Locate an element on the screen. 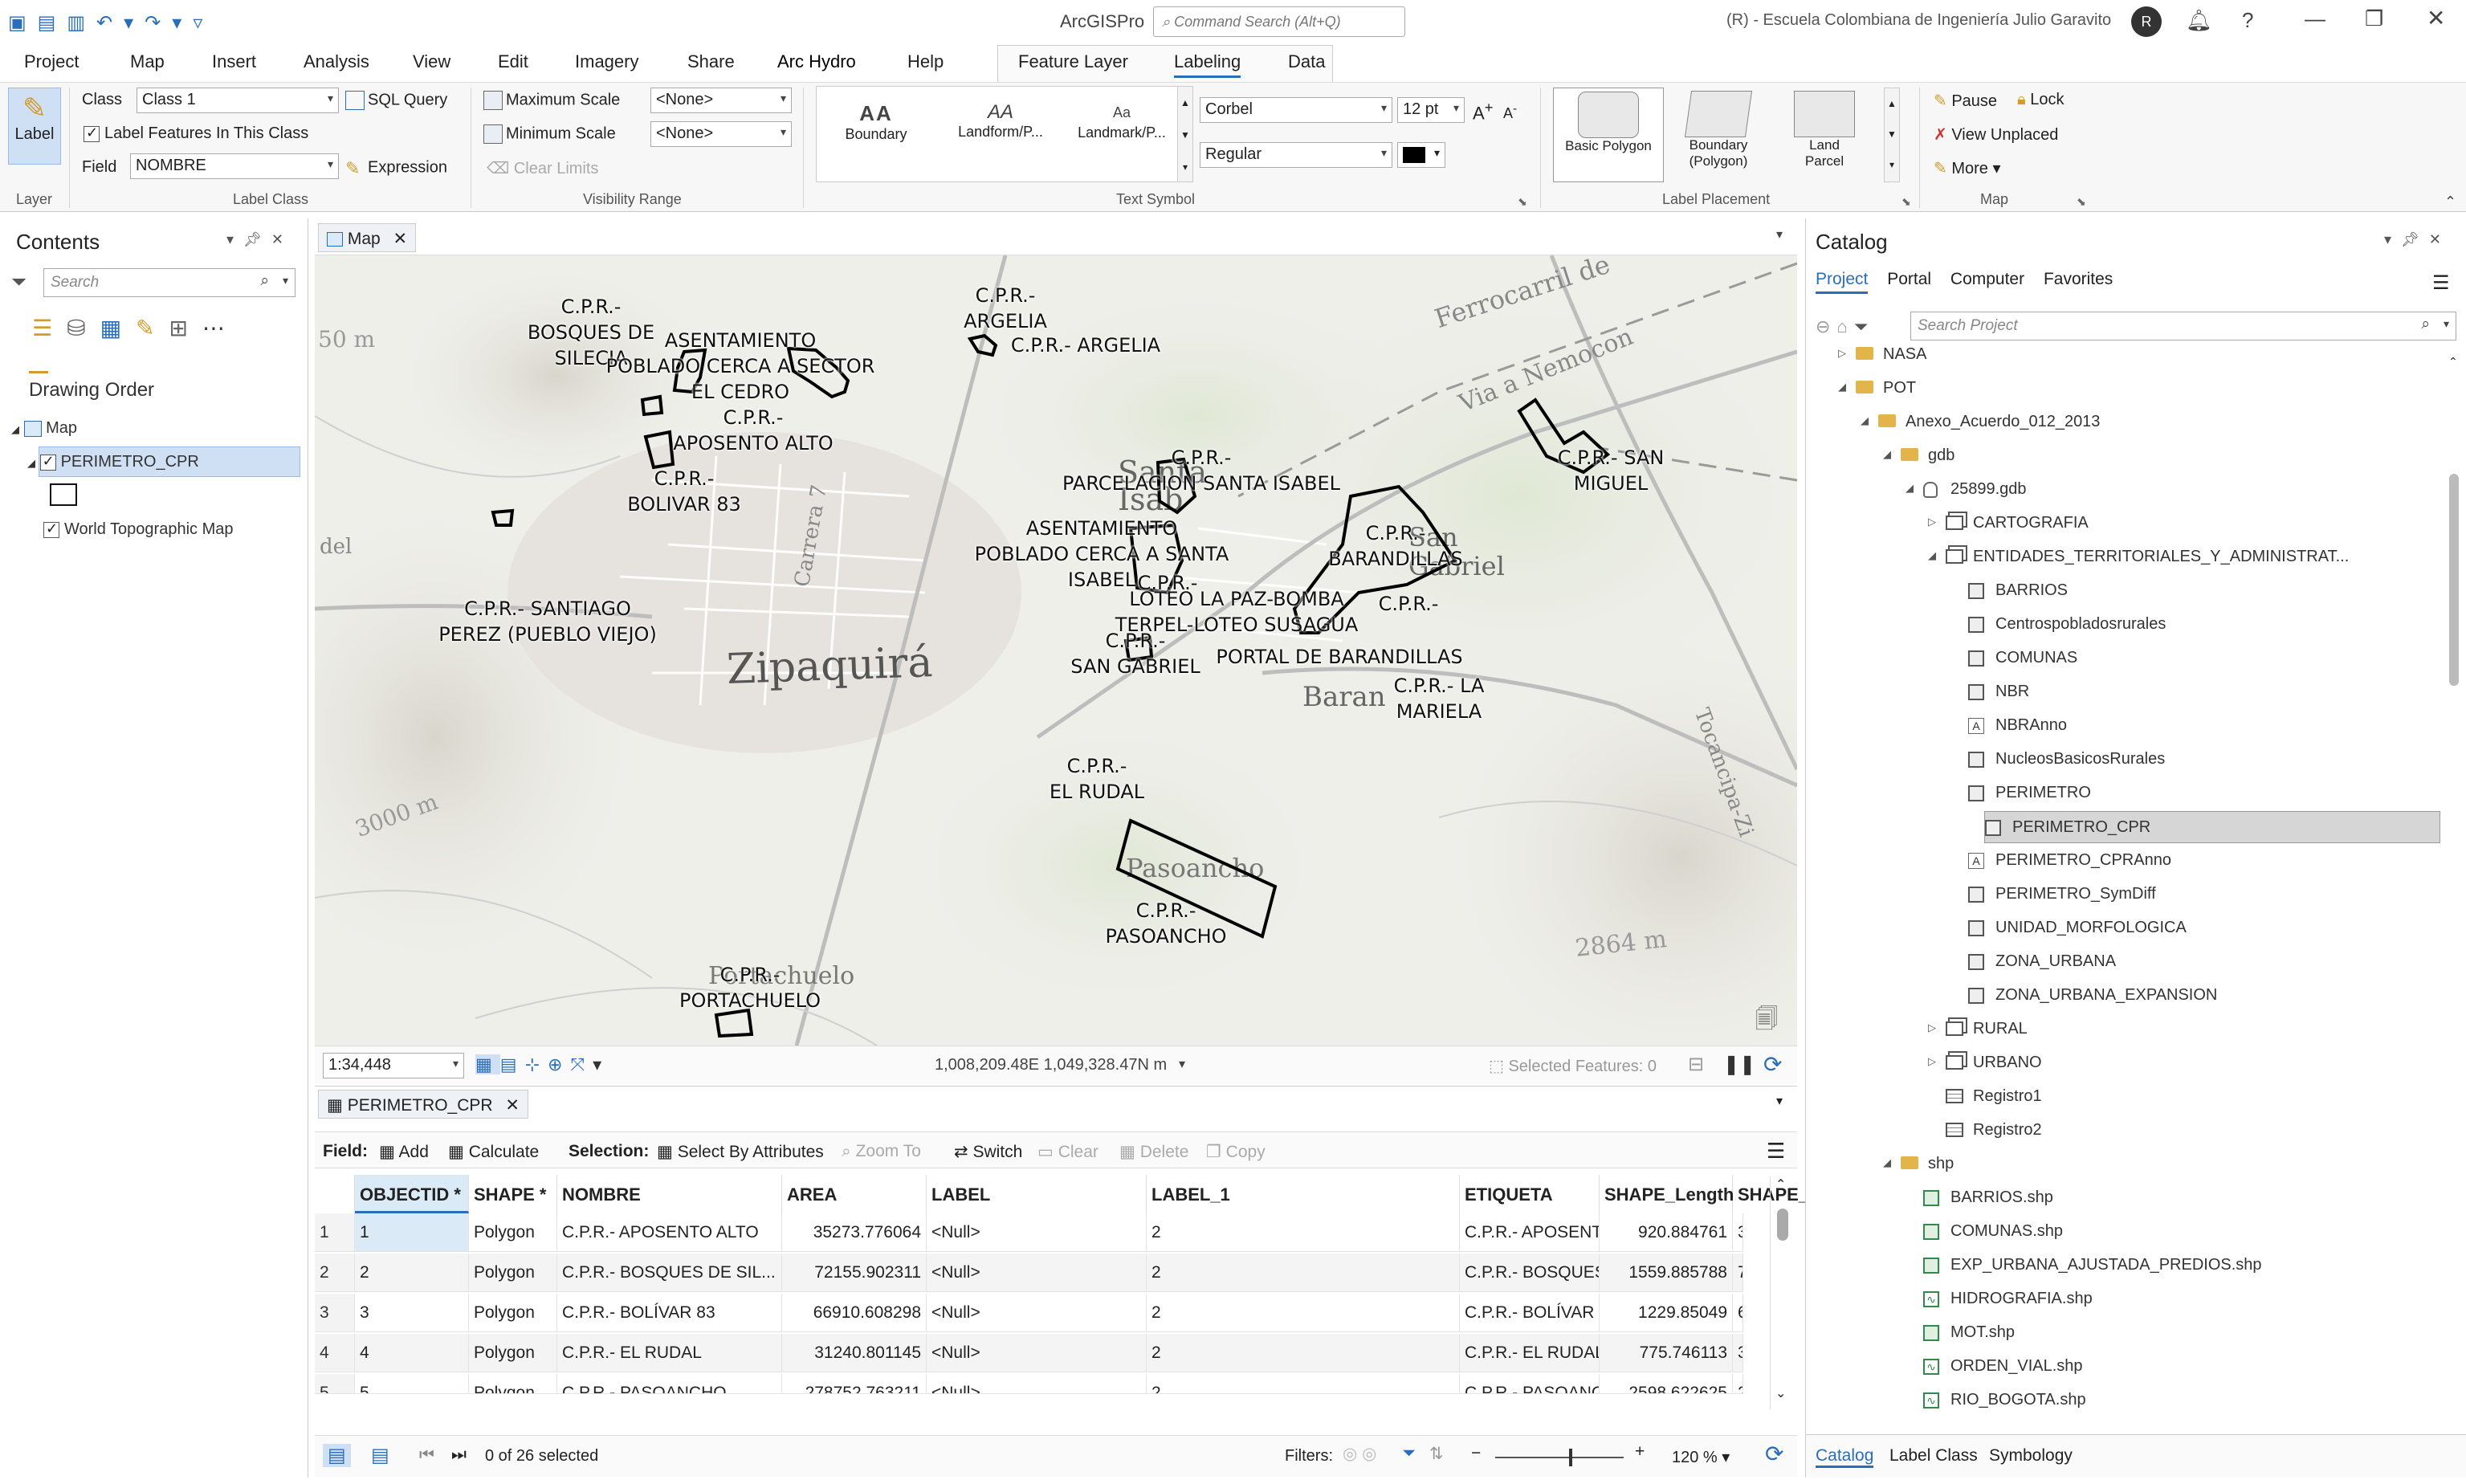  row-number: 5 is located at coordinates (335, 1384).